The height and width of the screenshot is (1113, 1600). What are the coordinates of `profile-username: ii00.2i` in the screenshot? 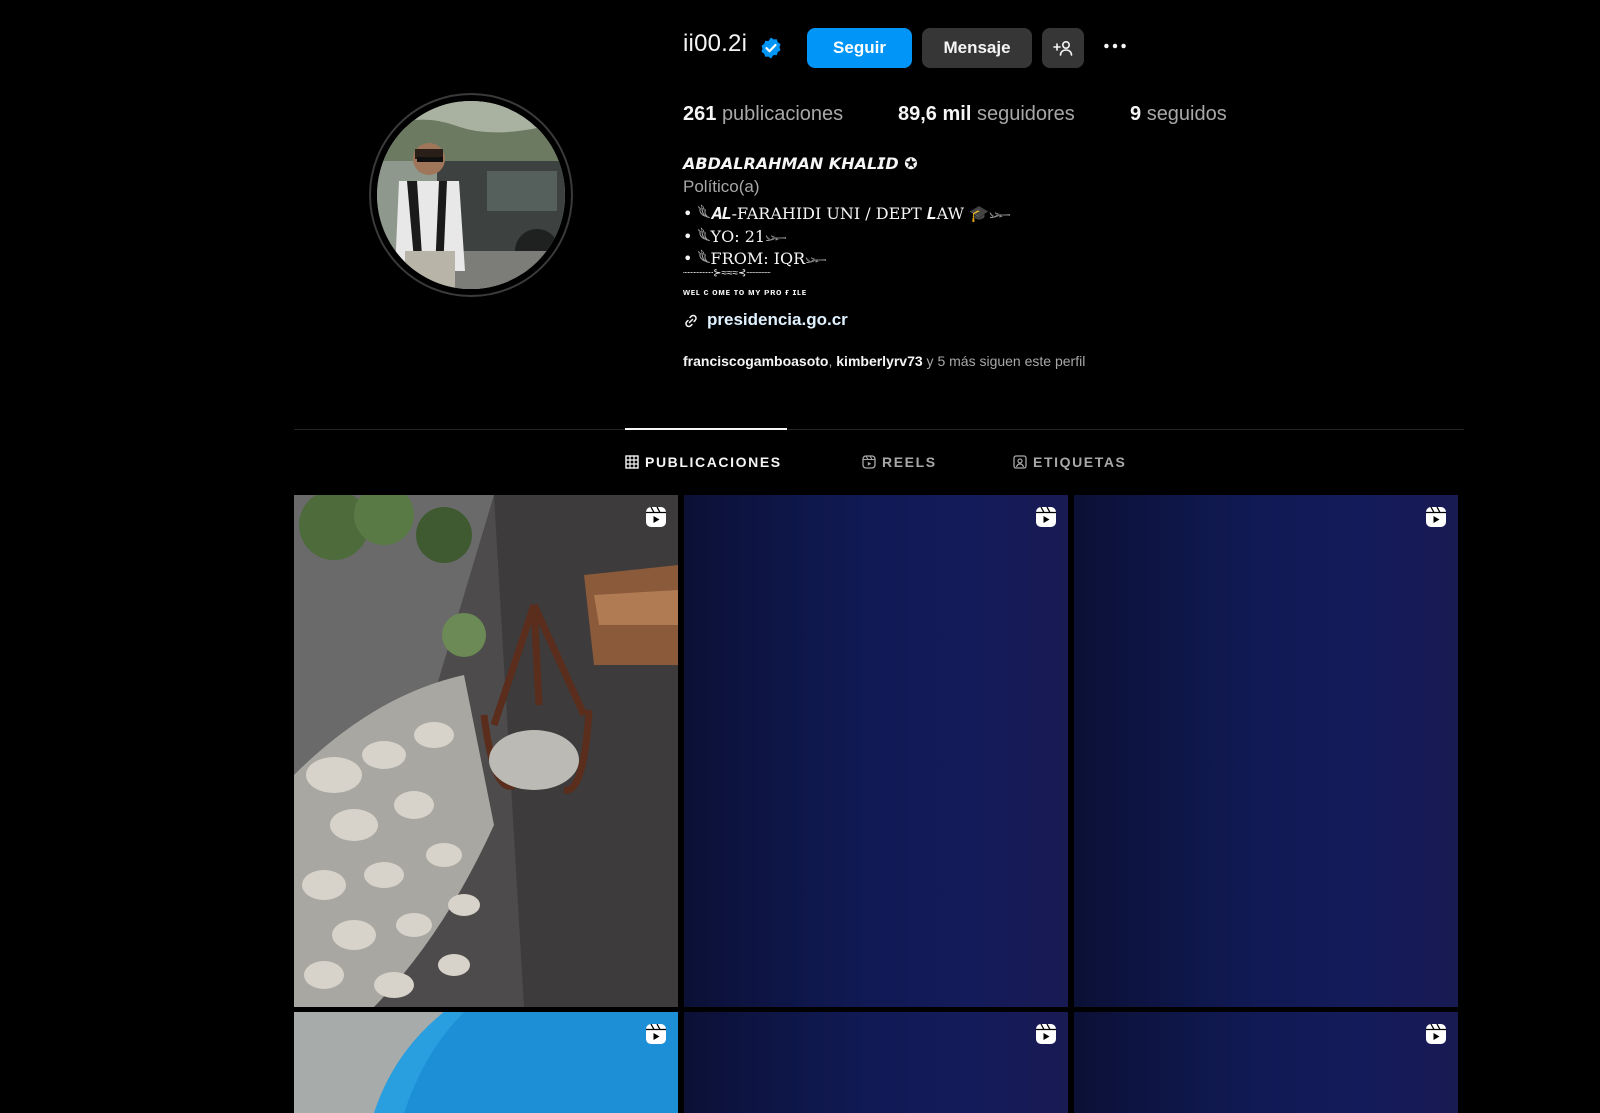 It's located at (715, 43).